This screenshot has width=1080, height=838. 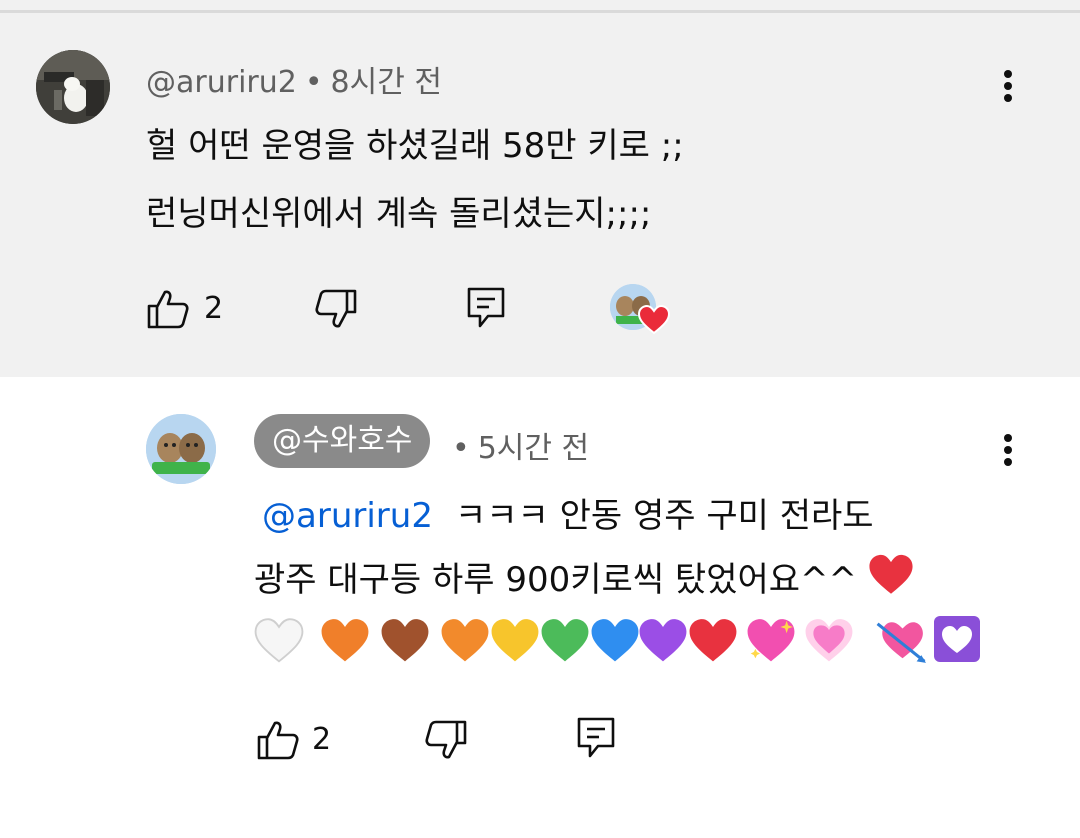 I want to click on reply-text: ㅋㅋㅋ 안동 영주 구미 전라도, so click(x=664, y=516).